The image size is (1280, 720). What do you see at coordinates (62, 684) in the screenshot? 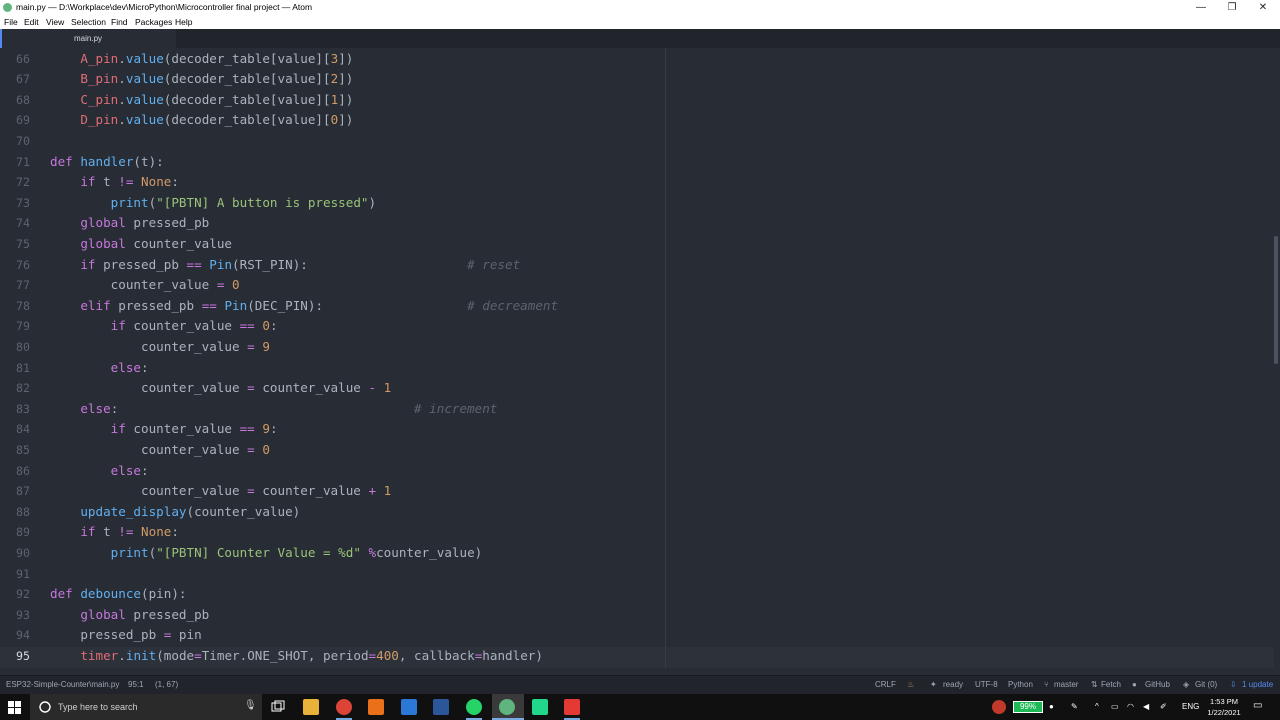
I see `file-path: ESP32-Simple-Counter\main.py` at bounding box center [62, 684].